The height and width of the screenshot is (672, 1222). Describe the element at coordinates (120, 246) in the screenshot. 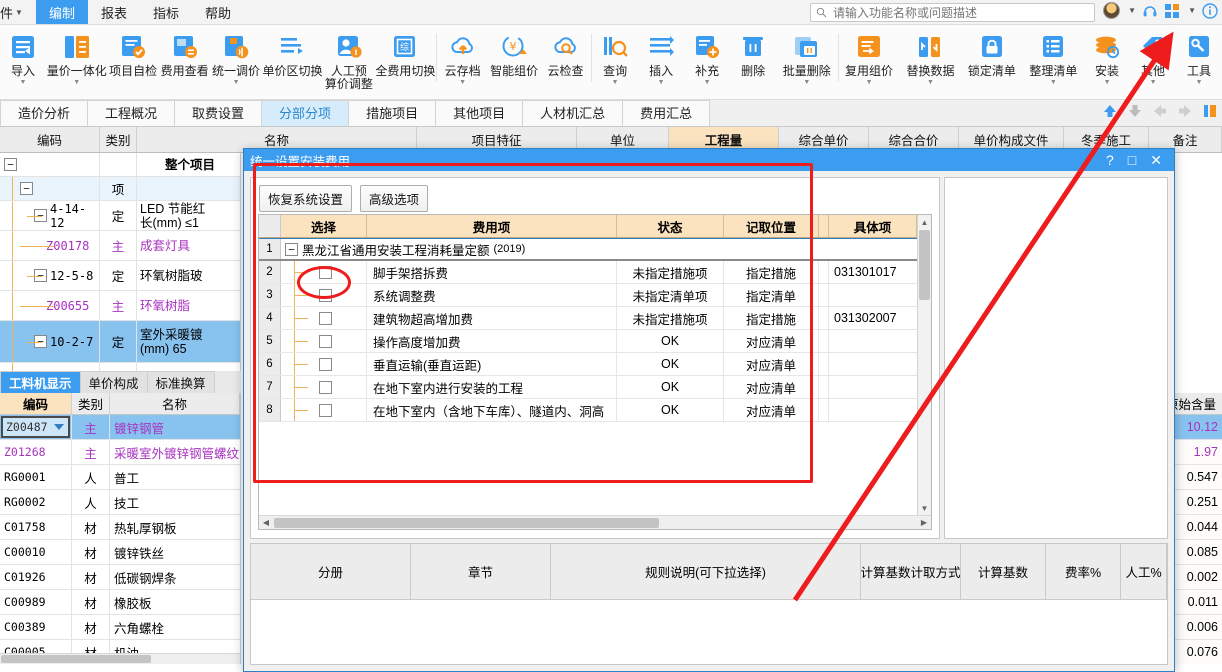

I see `table-row: Z00178 主 成套灯具` at that location.